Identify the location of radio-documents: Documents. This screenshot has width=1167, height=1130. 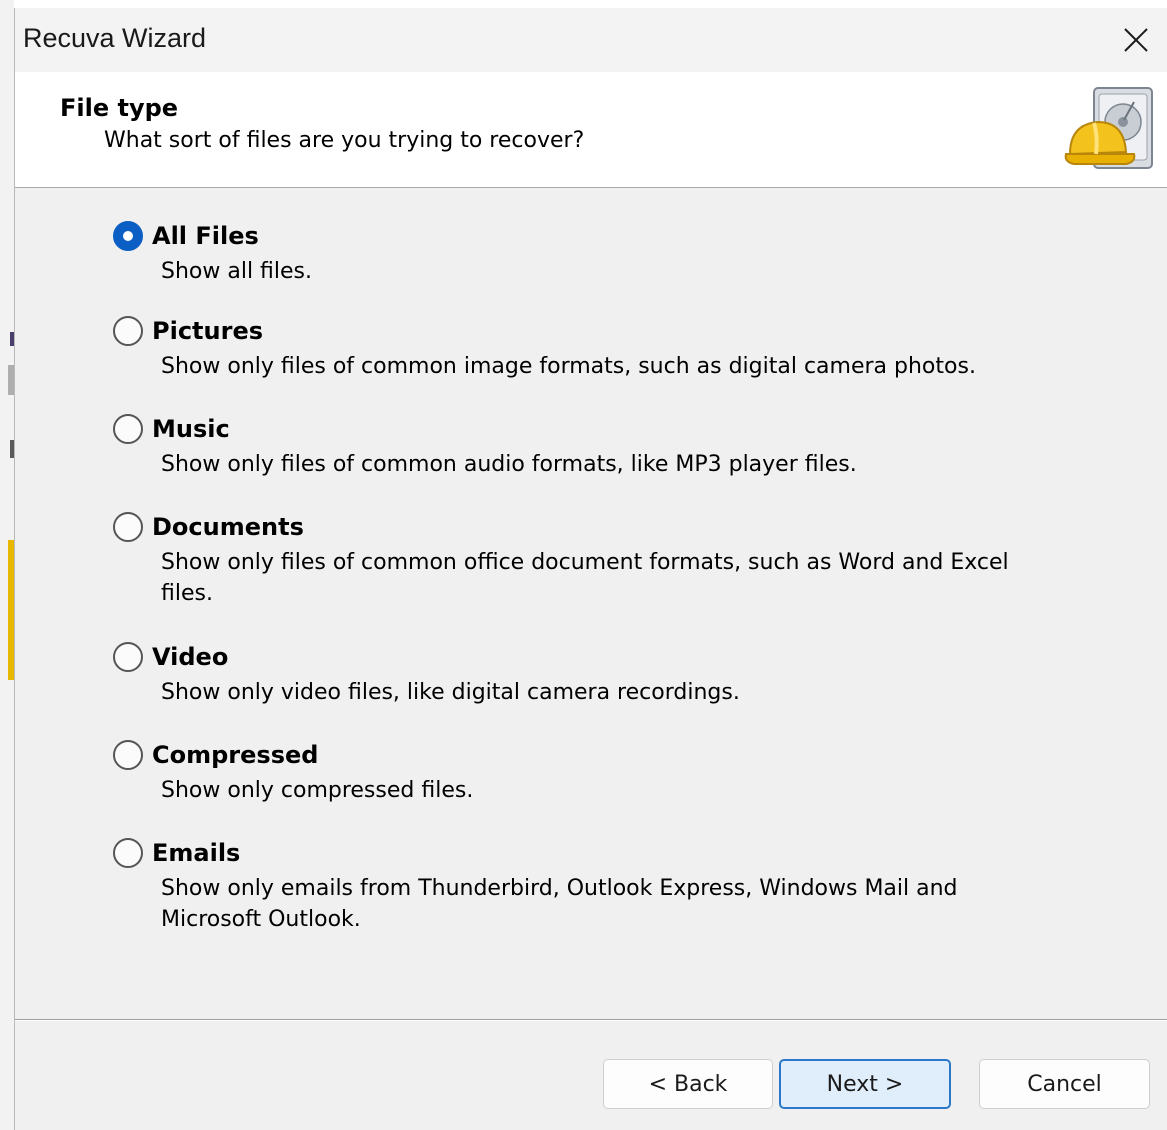
(633, 527).